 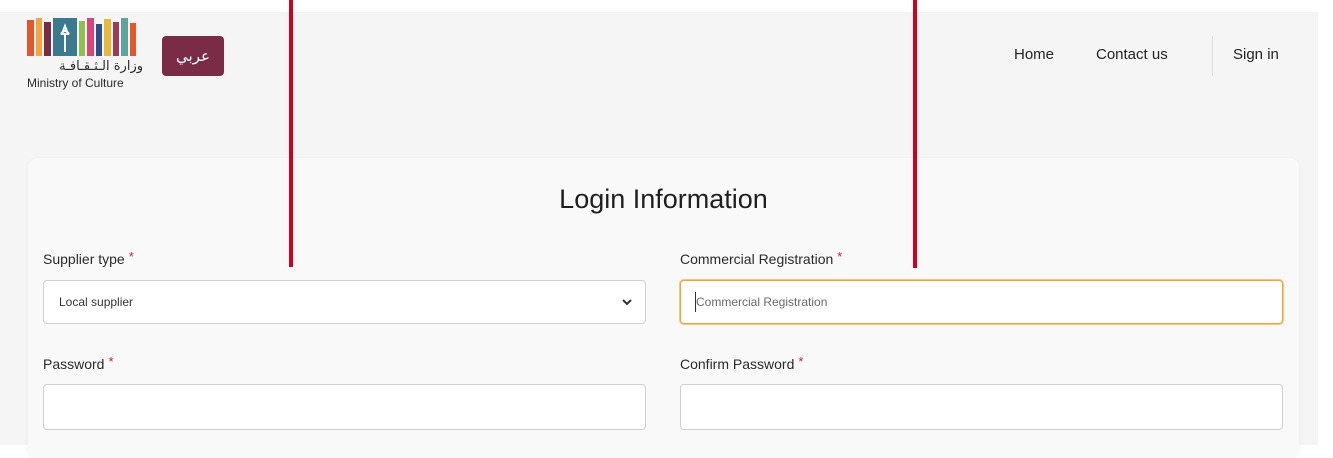 I want to click on nav-contact-link: Contact us, so click(x=1132, y=54).